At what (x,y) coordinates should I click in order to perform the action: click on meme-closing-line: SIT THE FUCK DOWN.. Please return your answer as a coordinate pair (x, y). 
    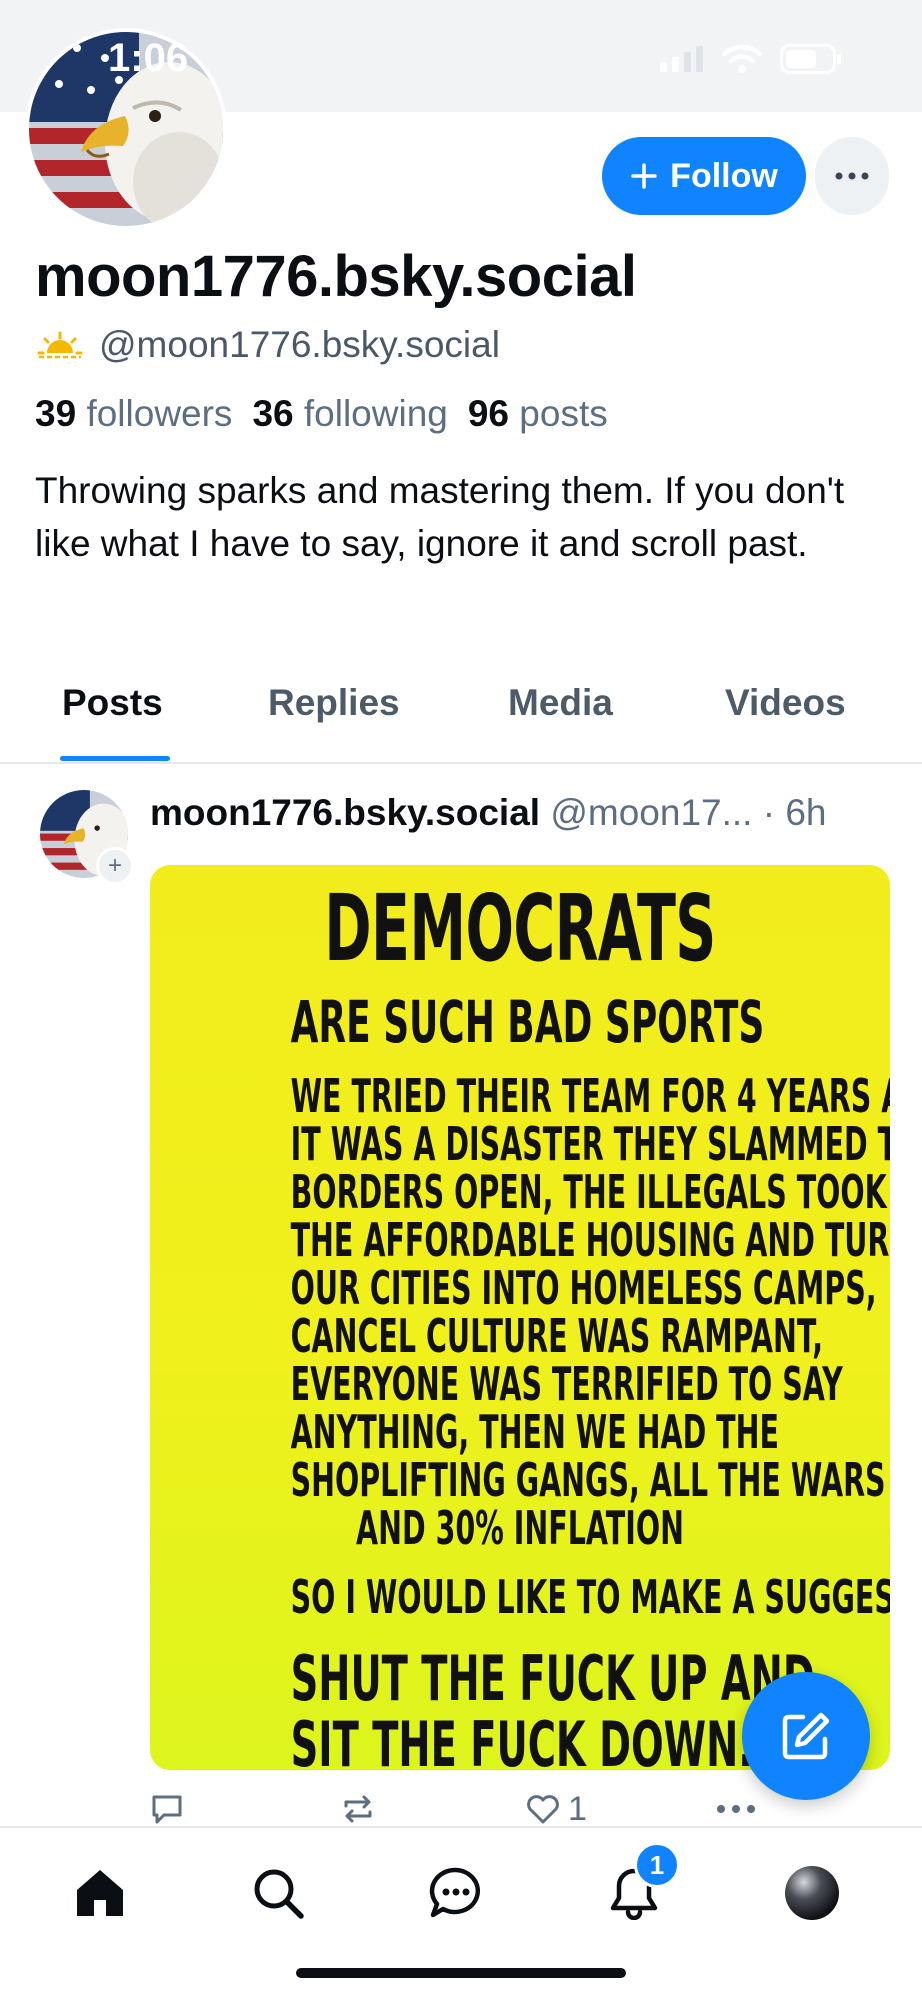
    Looking at the image, I should click on (521, 1739).